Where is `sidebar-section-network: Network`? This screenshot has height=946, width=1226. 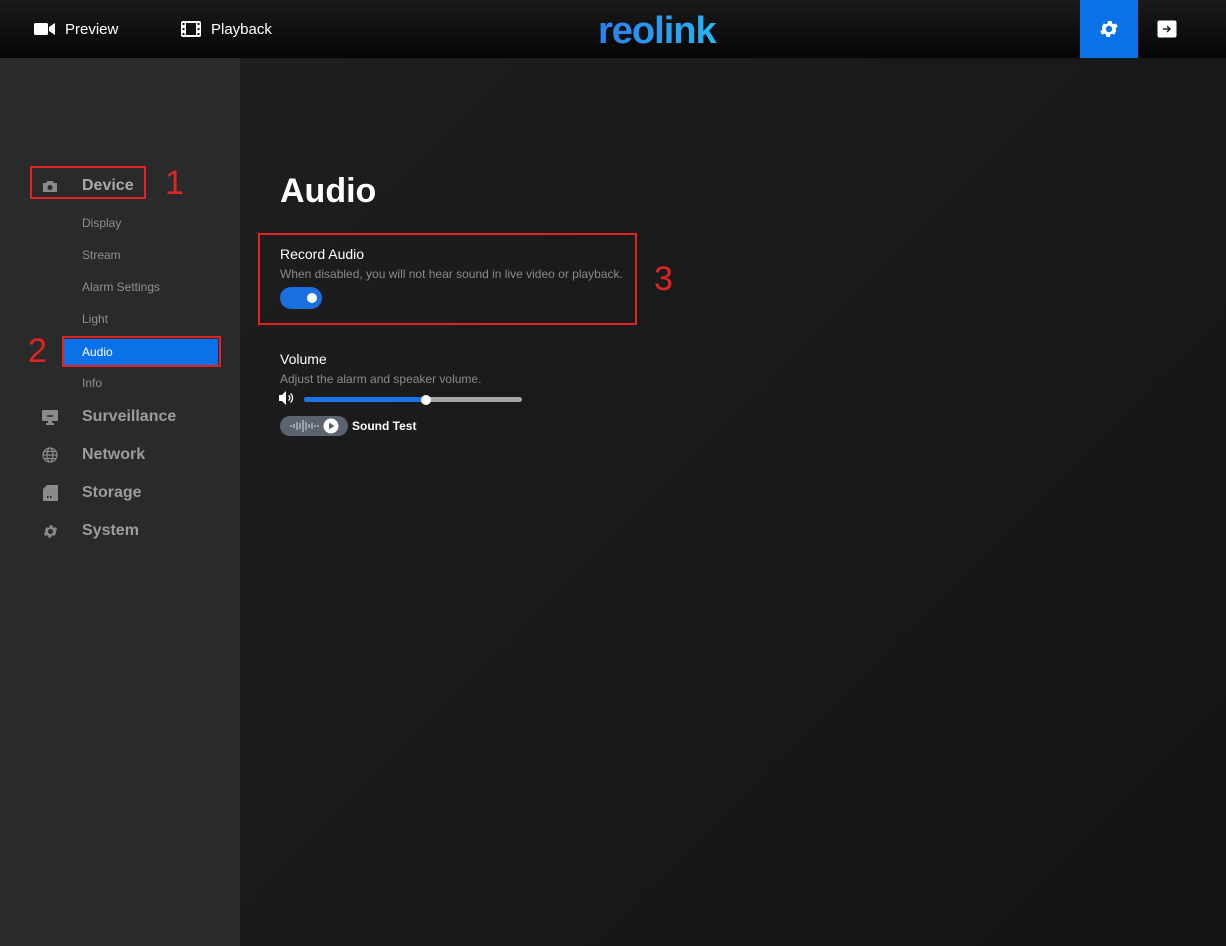
sidebar-section-network: Network is located at coordinates (92, 455).